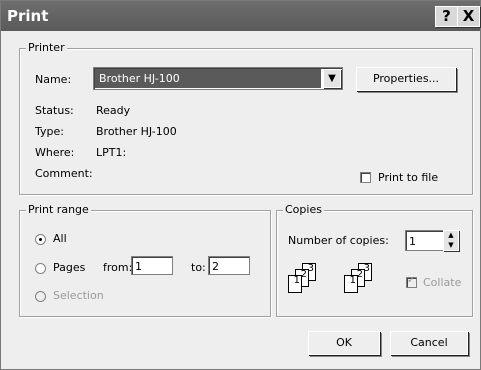 The width and height of the screenshot is (481, 370). Describe the element at coordinates (429, 343) in the screenshot. I see `cancel-button: Cancel` at that location.